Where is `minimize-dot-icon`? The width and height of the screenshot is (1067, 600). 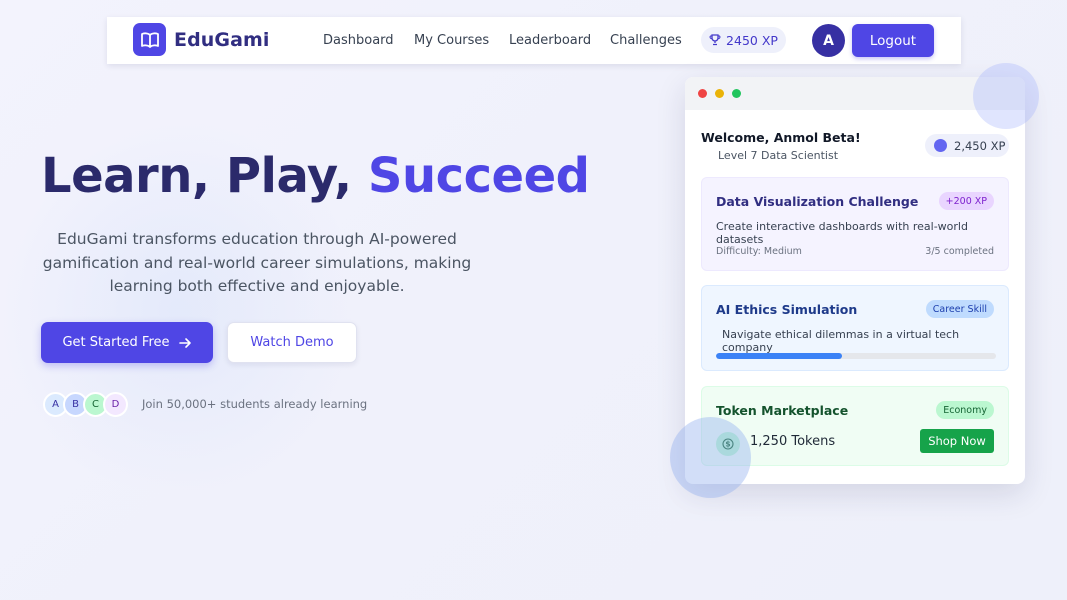
minimize-dot-icon is located at coordinates (719, 93).